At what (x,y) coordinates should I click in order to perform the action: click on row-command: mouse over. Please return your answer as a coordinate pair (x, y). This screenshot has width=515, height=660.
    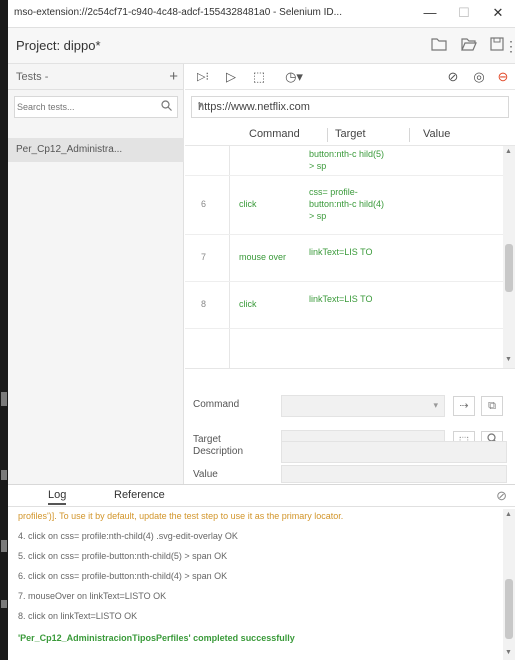
    Looking at the image, I should click on (263, 257).